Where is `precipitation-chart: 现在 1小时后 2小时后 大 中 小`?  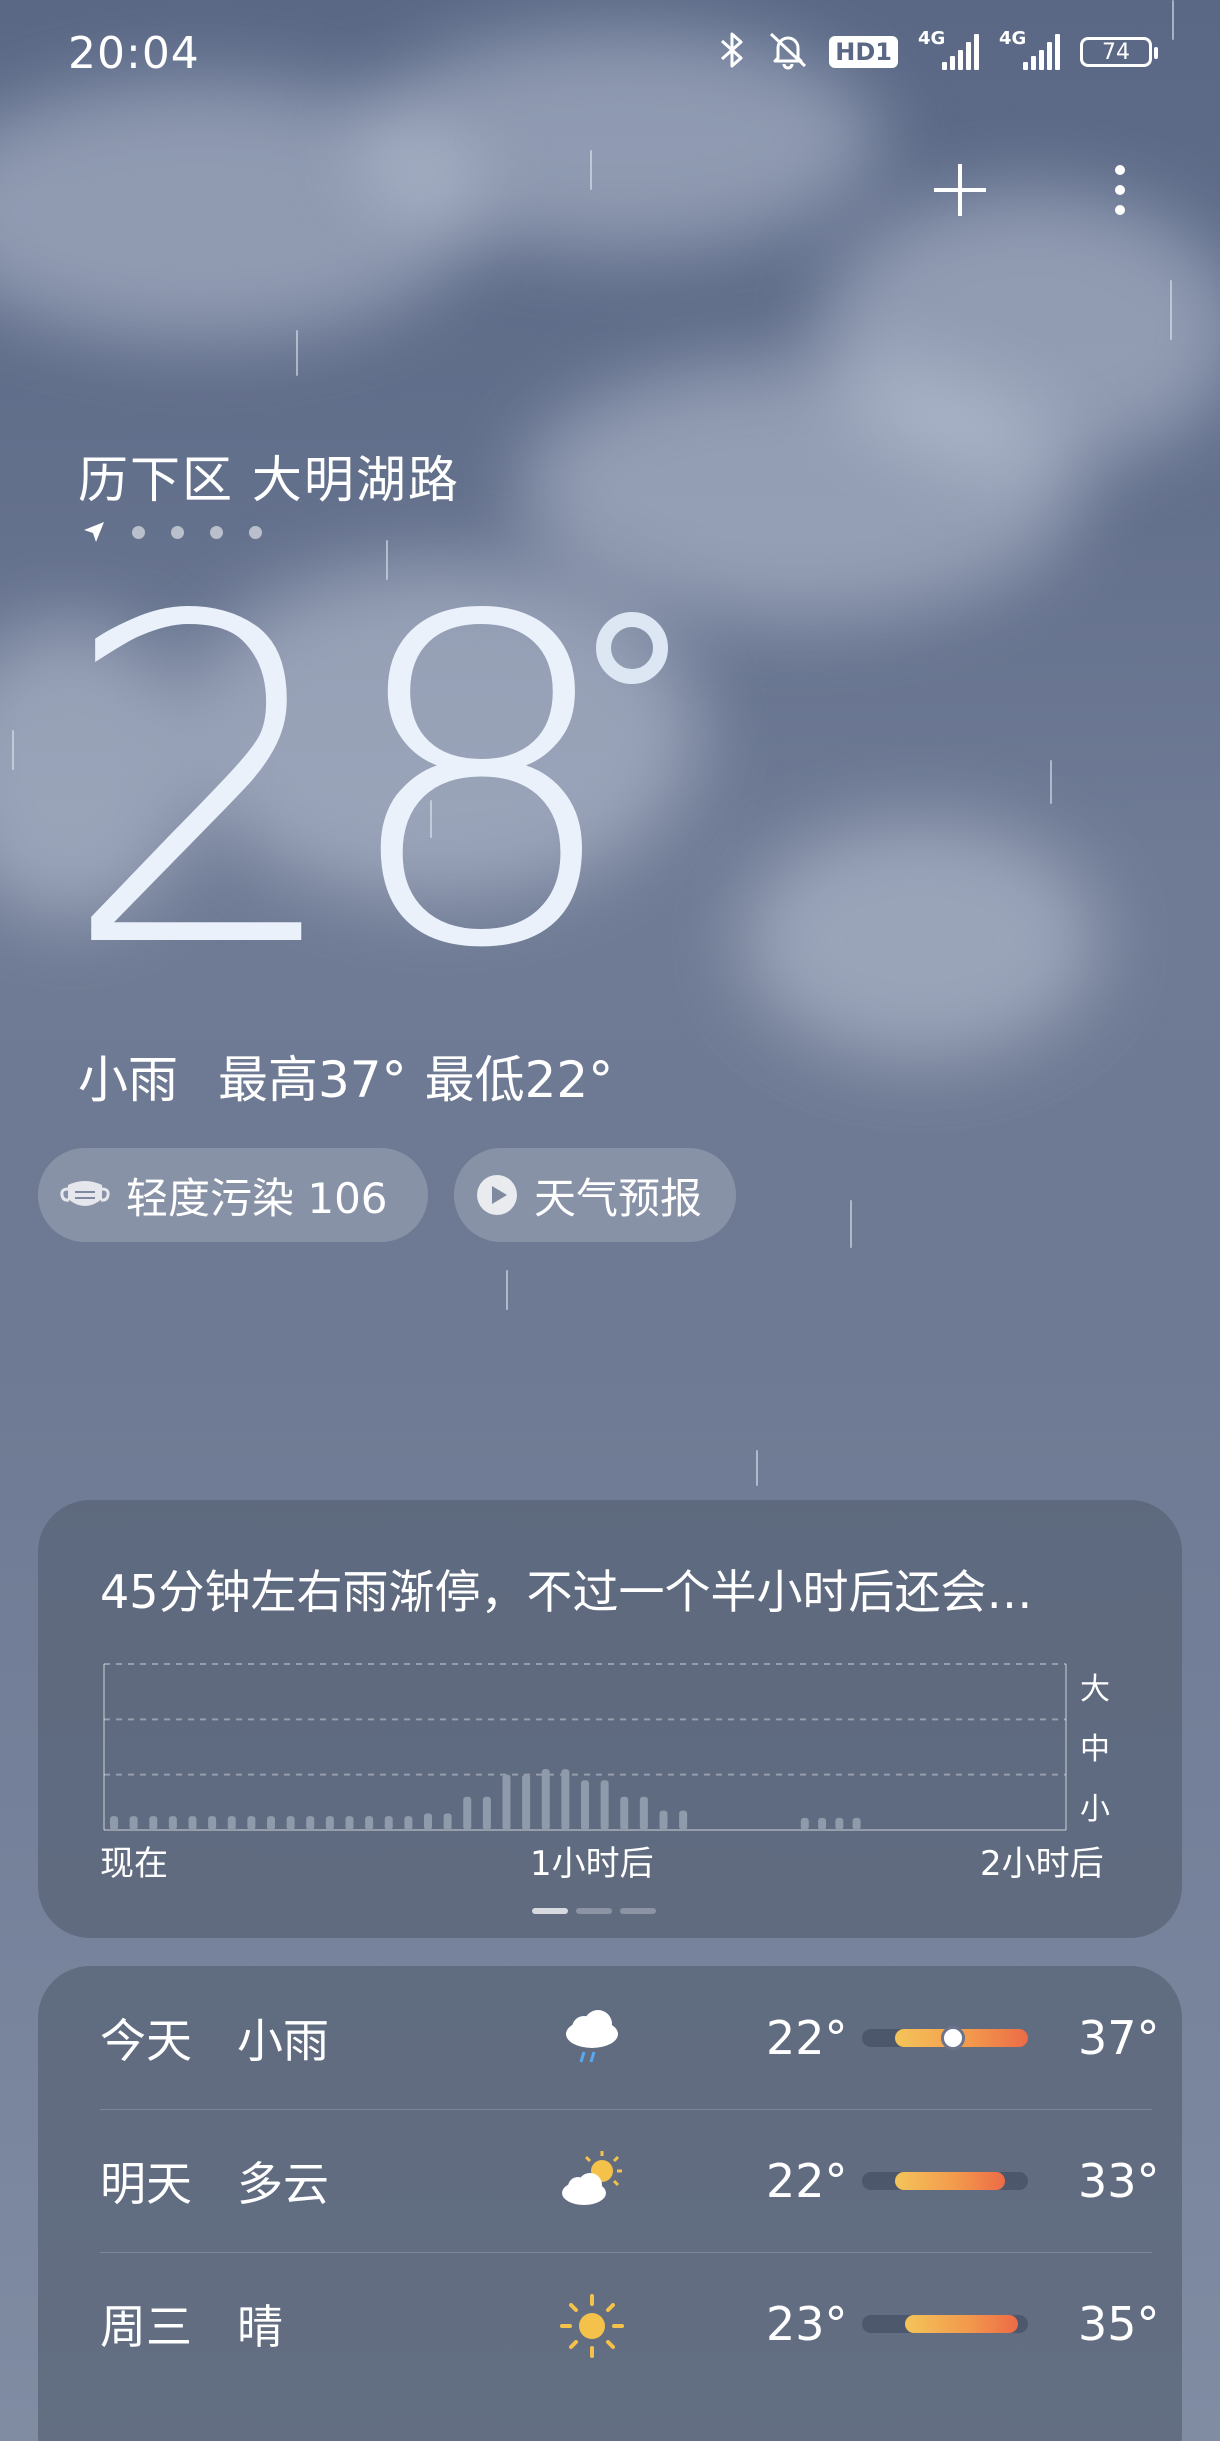
precipitation-chart: 现在 1小时后 2小时后 大 中 小 is located at coordinates (608, 1770).